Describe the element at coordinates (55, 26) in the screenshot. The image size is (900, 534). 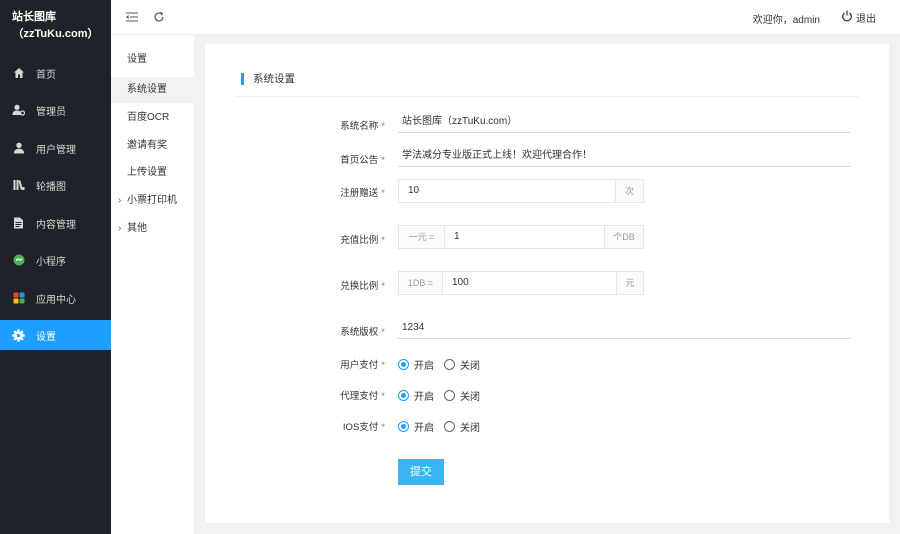
I see `brand-logo: 站长图库 （zzTuKu.com）` at that location.